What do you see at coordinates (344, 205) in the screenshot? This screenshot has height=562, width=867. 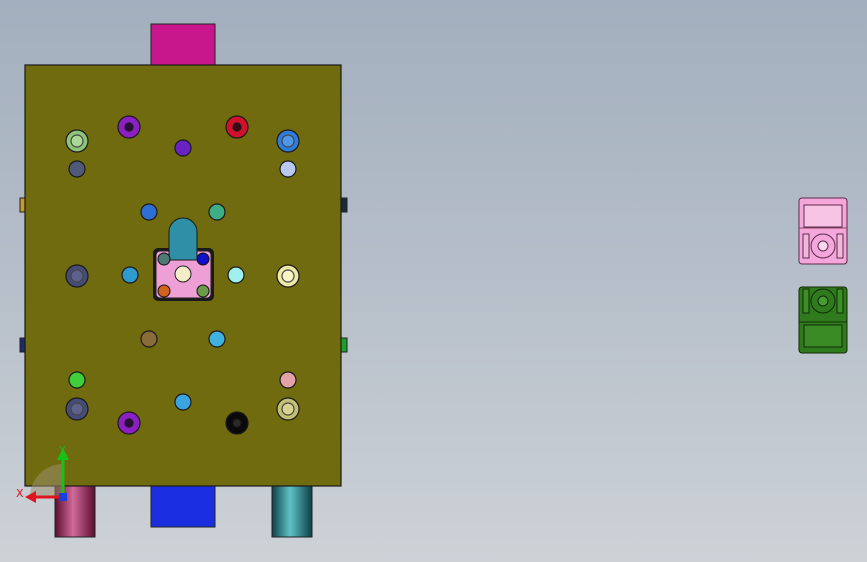 I see `side-tab-right-upper` at bounding box center [344, 205].